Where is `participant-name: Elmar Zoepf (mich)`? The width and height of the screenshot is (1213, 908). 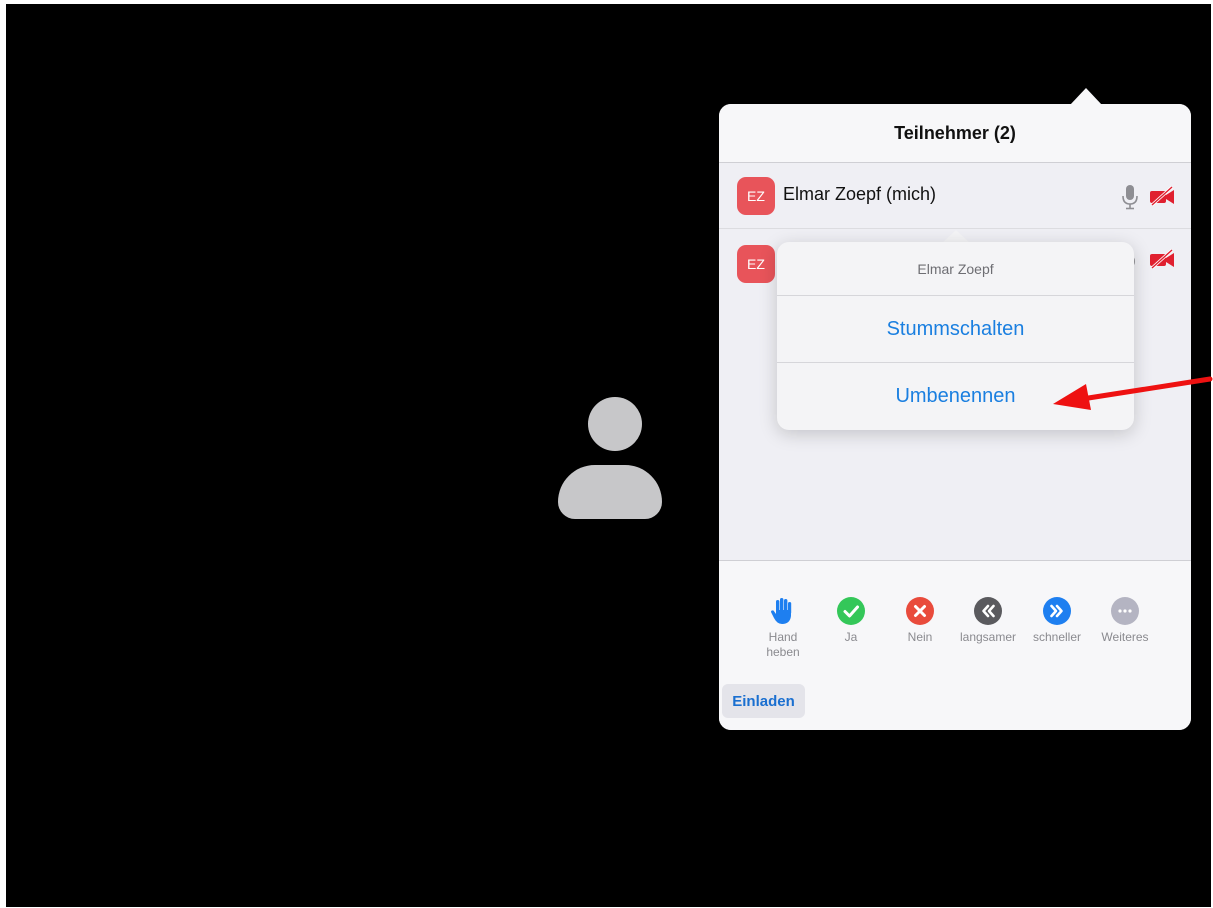
participant-name: Elmar Zoepf (mich) is located at coordinates (860, 194).